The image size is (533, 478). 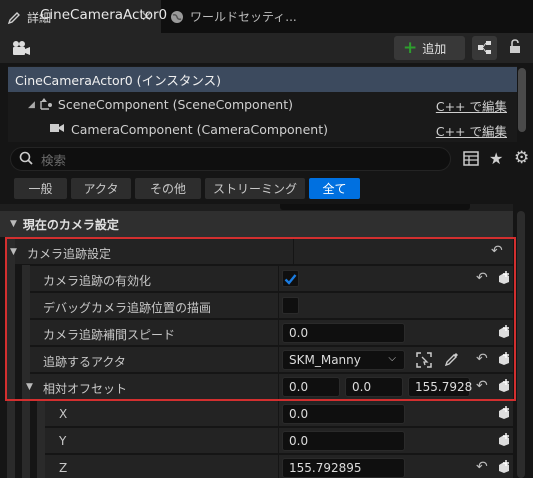 I want to click on filter-all: 全て, so click(x=334, y=188).